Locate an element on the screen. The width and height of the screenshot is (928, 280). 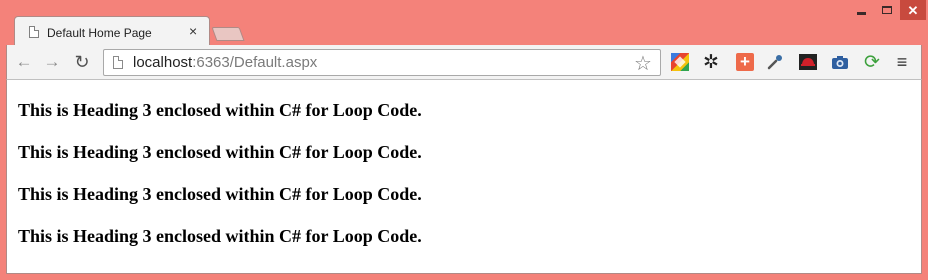
minimize-button is located at coordinates (861, 10).